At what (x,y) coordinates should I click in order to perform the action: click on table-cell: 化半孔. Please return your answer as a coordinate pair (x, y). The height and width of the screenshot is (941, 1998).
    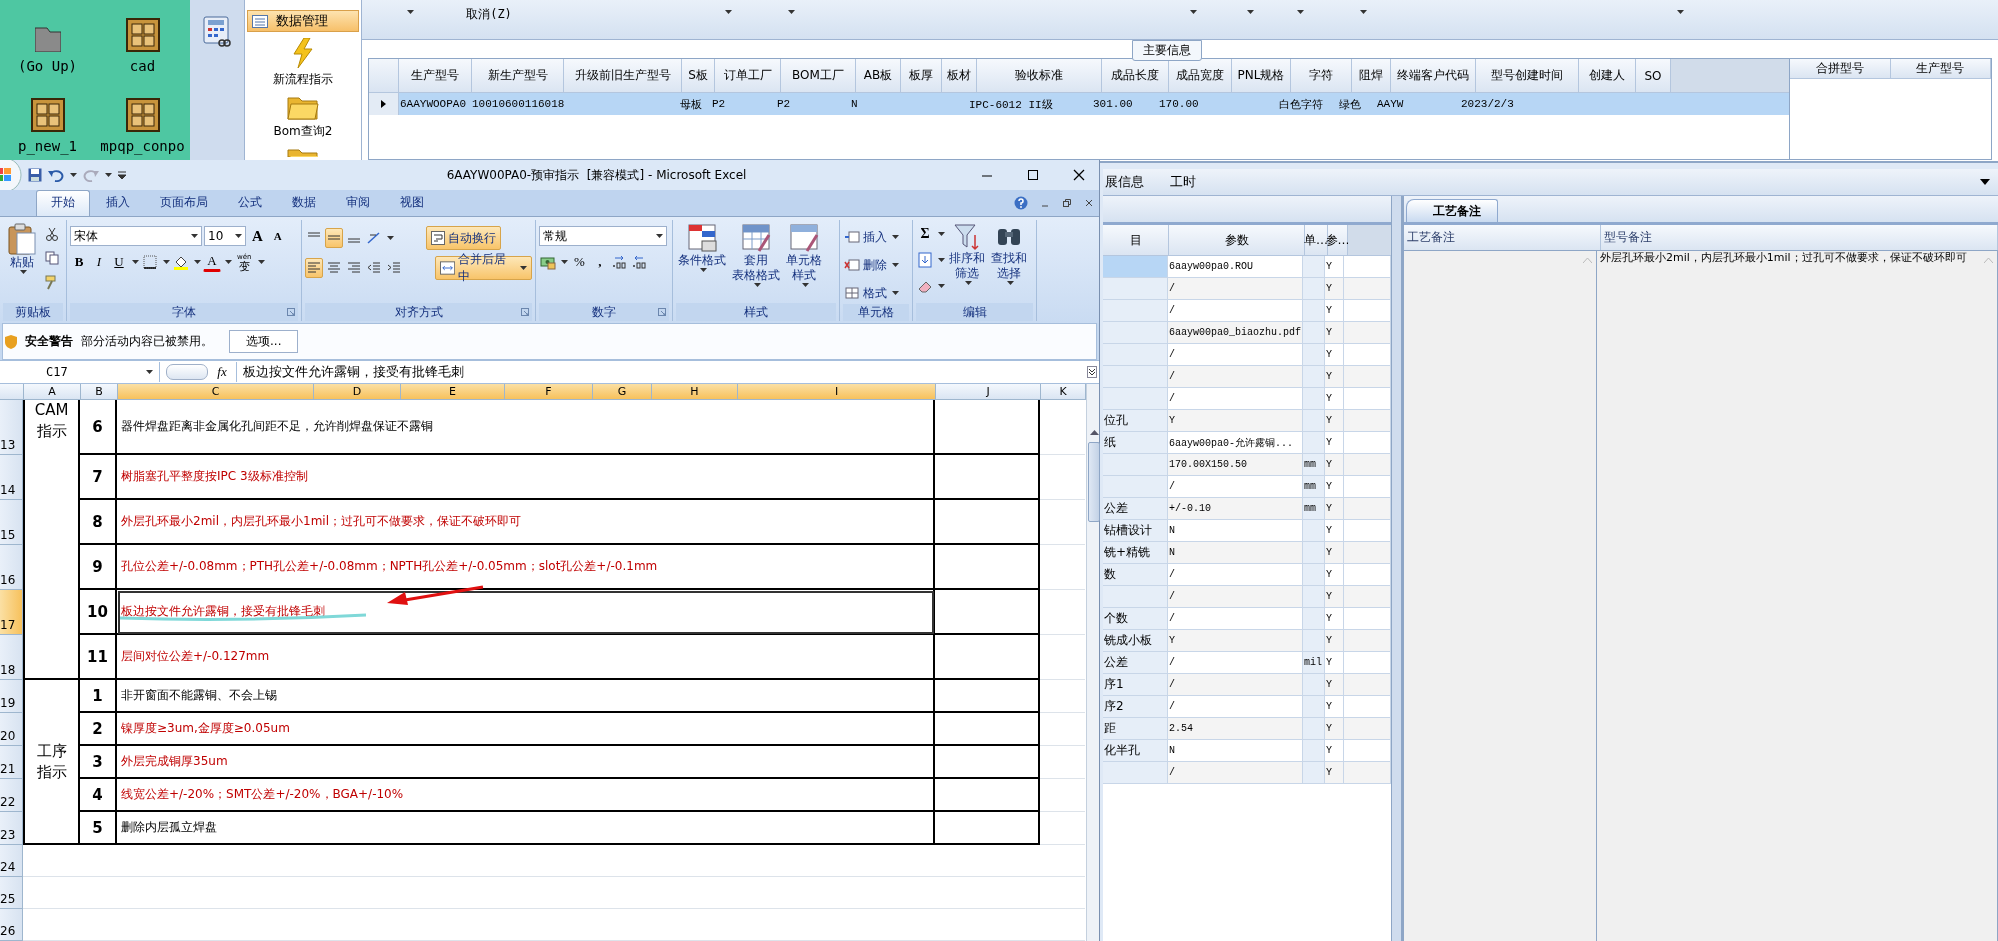
    Looking at the image, I should click on (1135, 751).